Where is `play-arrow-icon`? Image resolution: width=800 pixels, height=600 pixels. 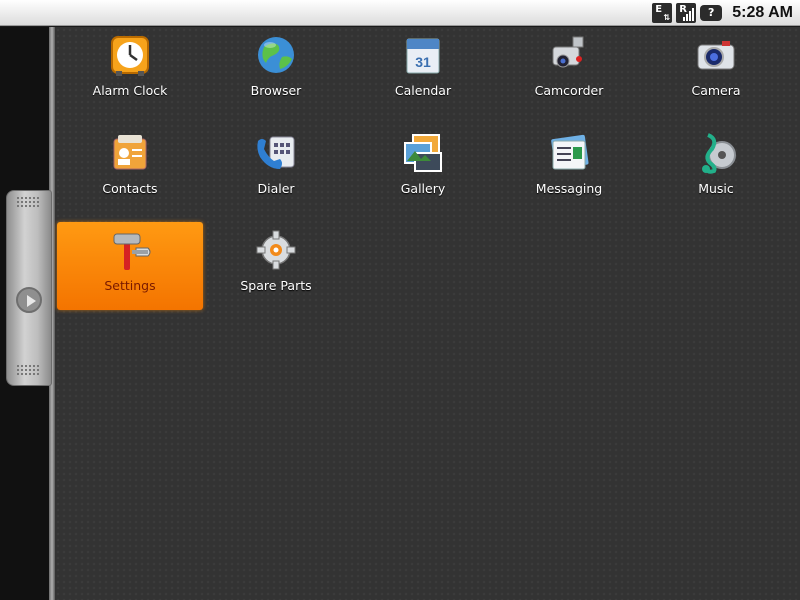 play-arrow-icon is located at coordinates (29, 300).